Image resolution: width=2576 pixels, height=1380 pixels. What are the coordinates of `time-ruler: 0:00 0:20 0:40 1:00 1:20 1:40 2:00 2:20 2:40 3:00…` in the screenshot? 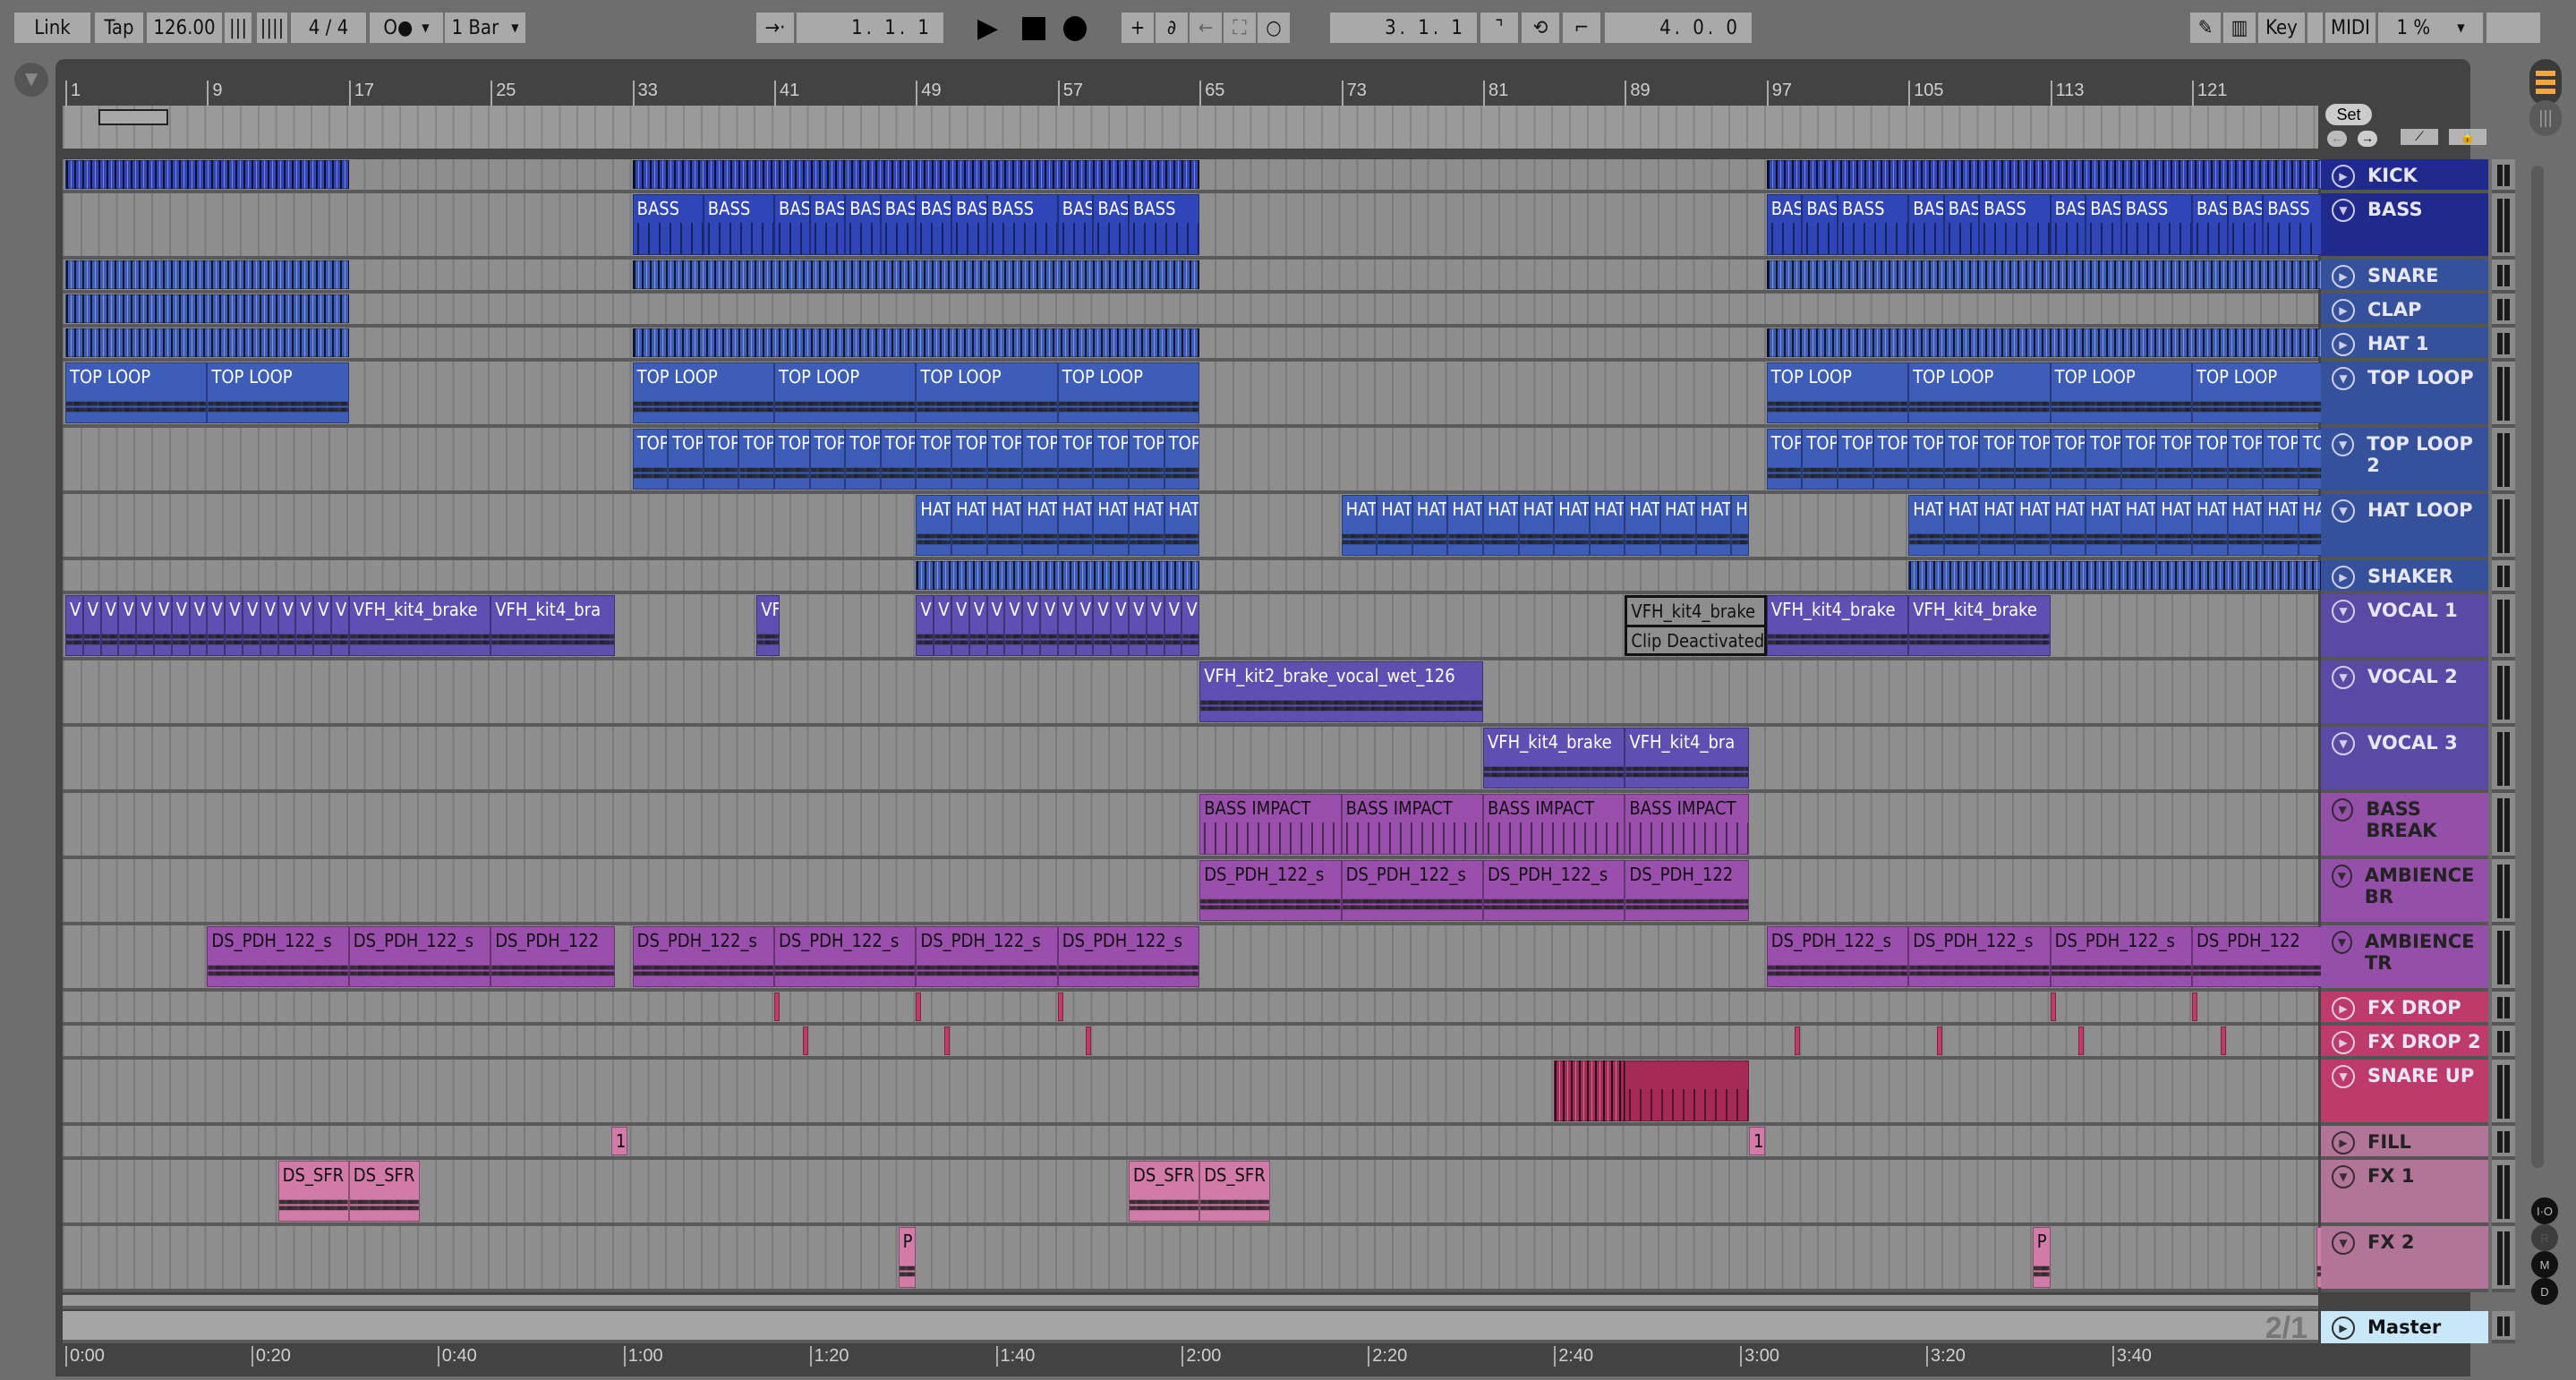 It's located at (1190, 1358).